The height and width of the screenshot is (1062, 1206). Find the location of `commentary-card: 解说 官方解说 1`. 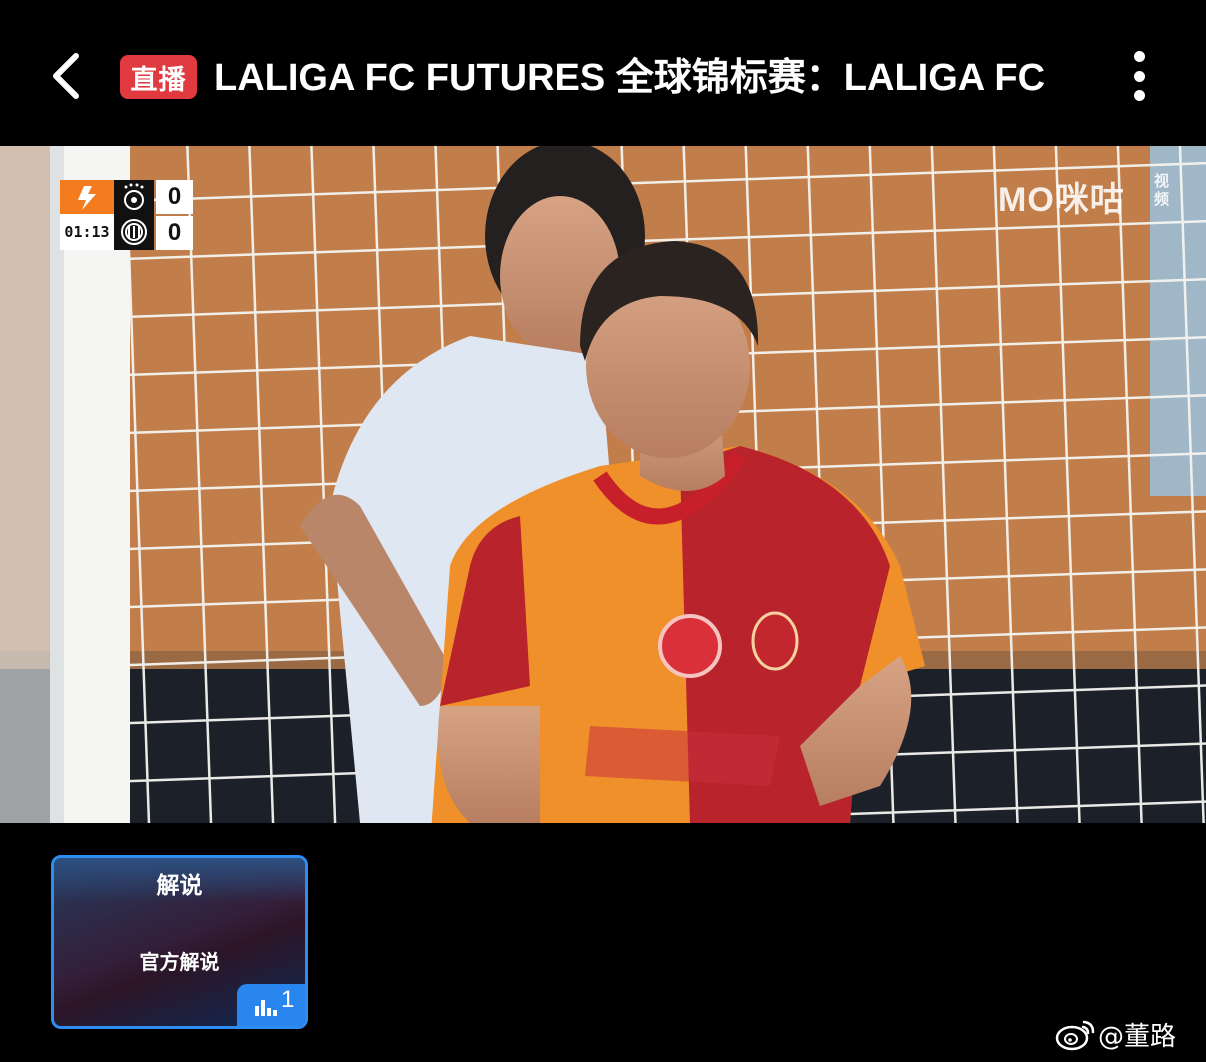

commentary-card: 解说 官方解说 1 is located at coordinates (179, 942).